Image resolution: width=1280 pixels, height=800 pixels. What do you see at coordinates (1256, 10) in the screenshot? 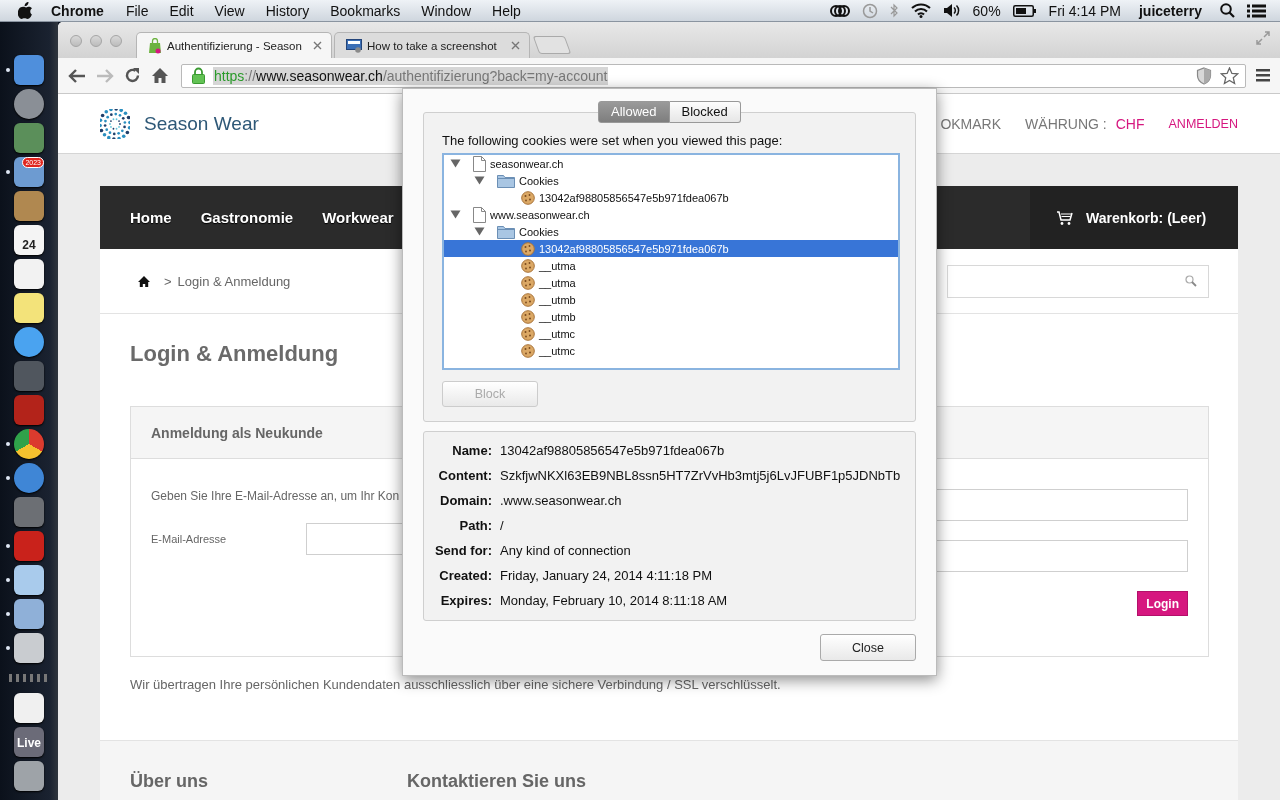
I see `list-icon` at bounding box center [1256, 10].